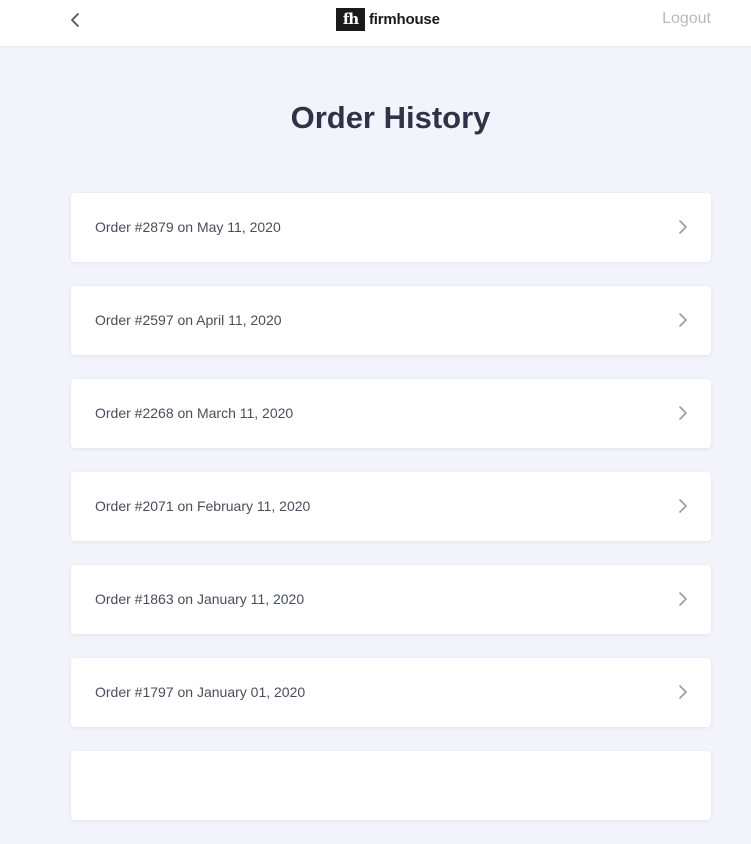 The image size is (751, 844). What do you see at coordinates (200, 692) in the screenshot?
I see `order-label: Order #1797 on January 01, 2020` at bounding box center [200, 692].